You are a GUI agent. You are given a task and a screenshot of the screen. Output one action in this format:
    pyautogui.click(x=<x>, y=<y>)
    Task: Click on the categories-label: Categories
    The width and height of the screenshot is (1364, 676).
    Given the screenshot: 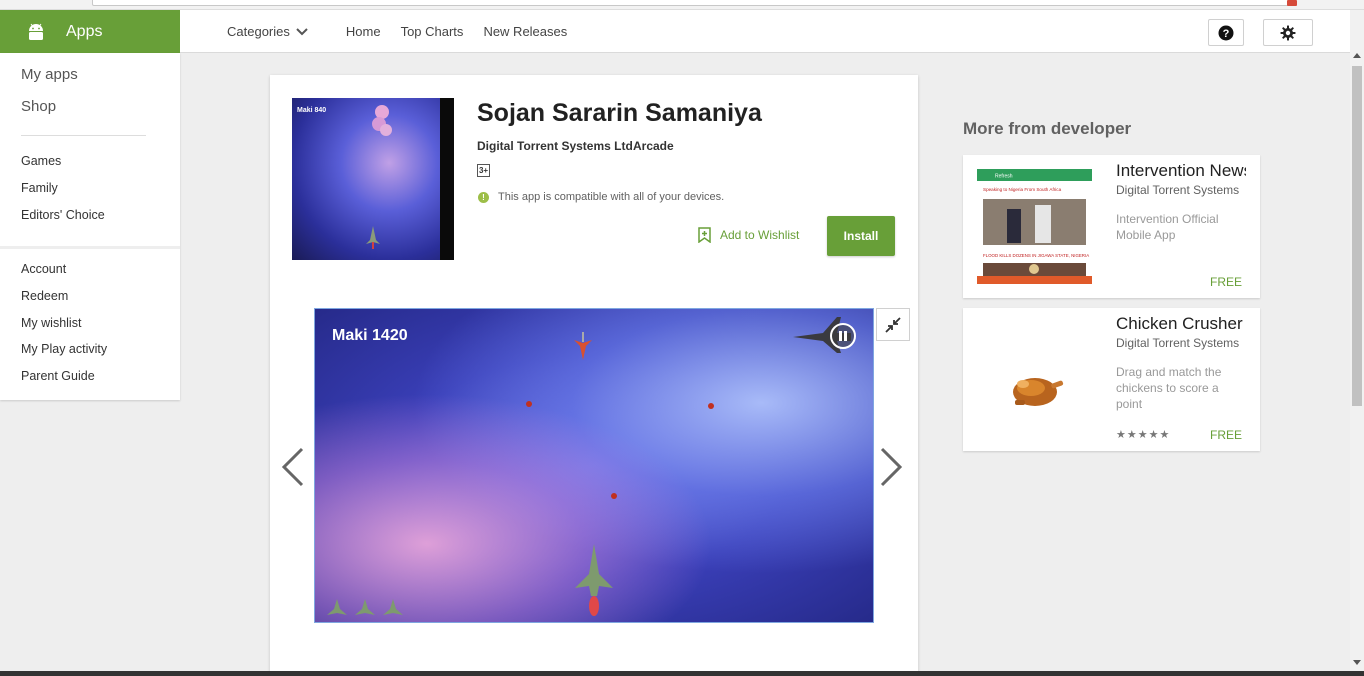 What is the action you would take?
    pyautogui.click(x=258, y=31)
    